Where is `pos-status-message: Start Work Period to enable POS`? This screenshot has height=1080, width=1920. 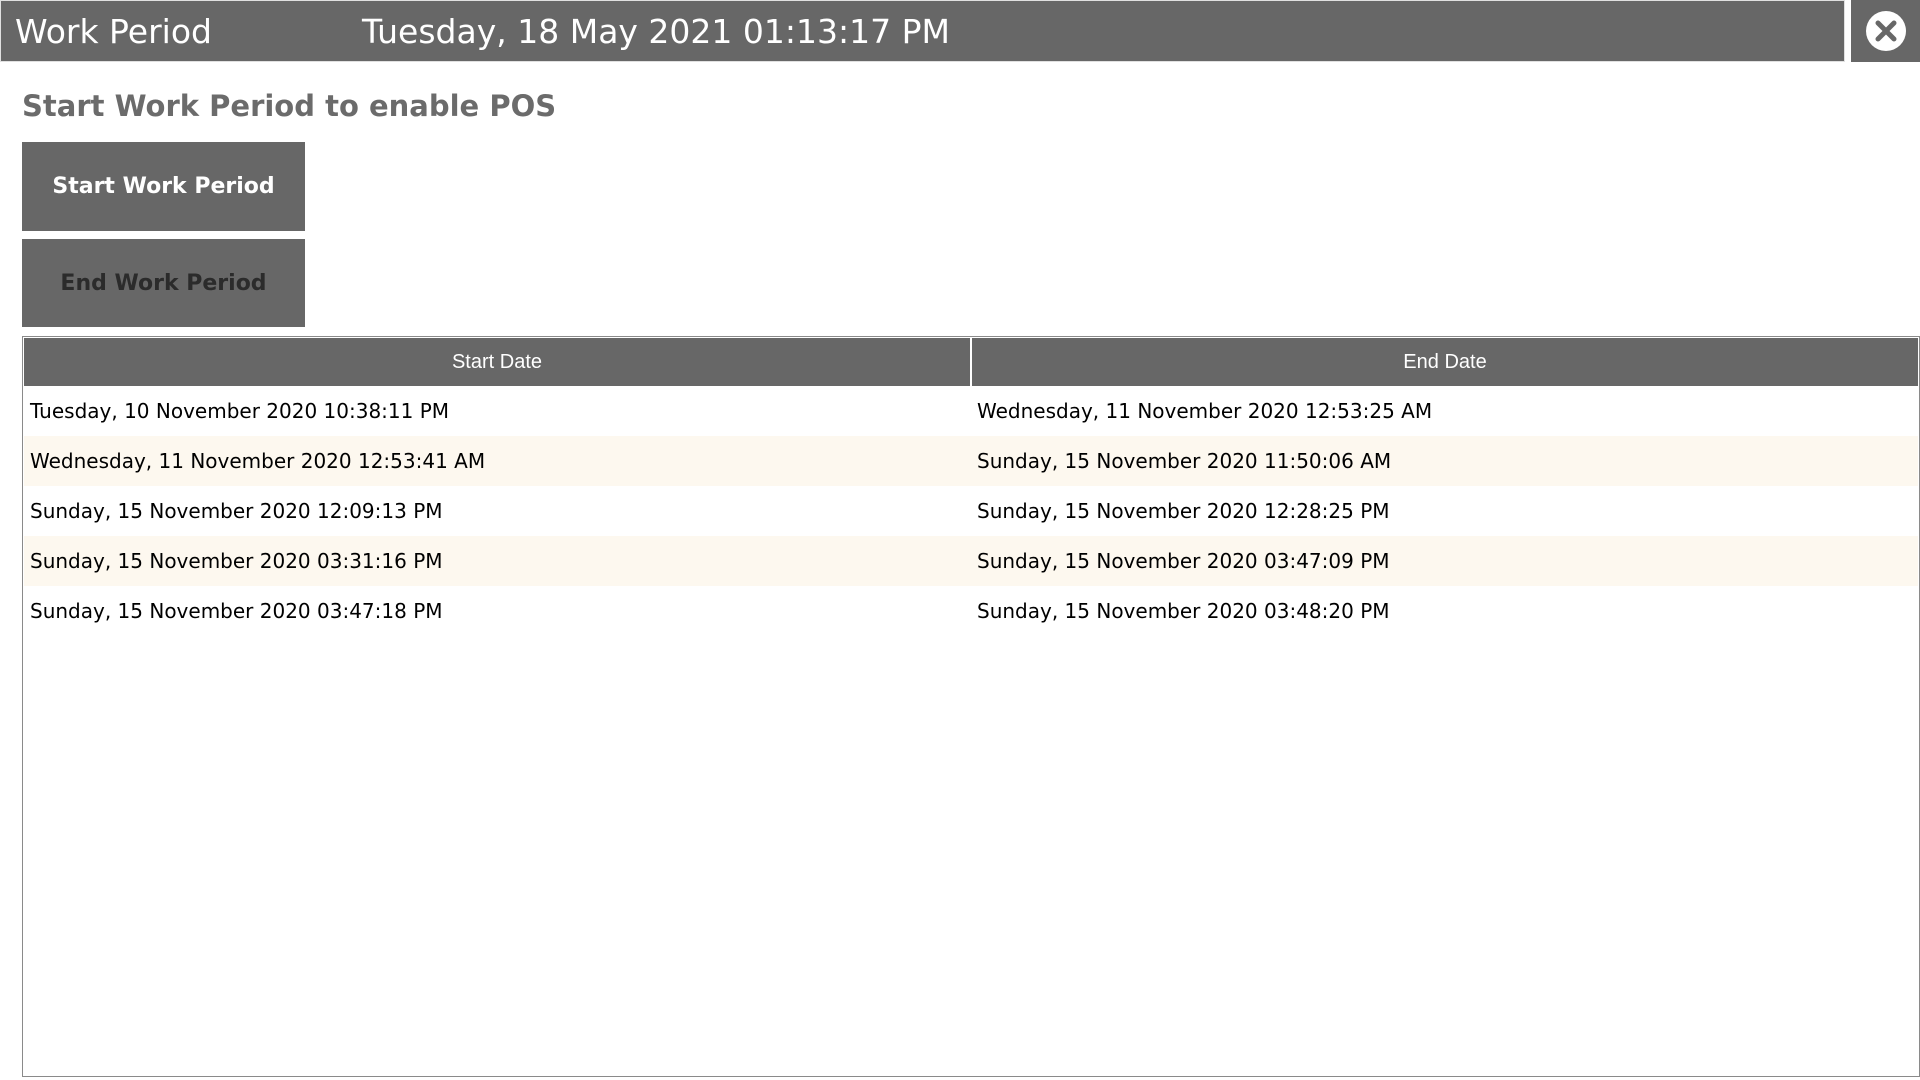 pos-status-message: Start Work Period to enable POS is located at coordinates (289, 106).